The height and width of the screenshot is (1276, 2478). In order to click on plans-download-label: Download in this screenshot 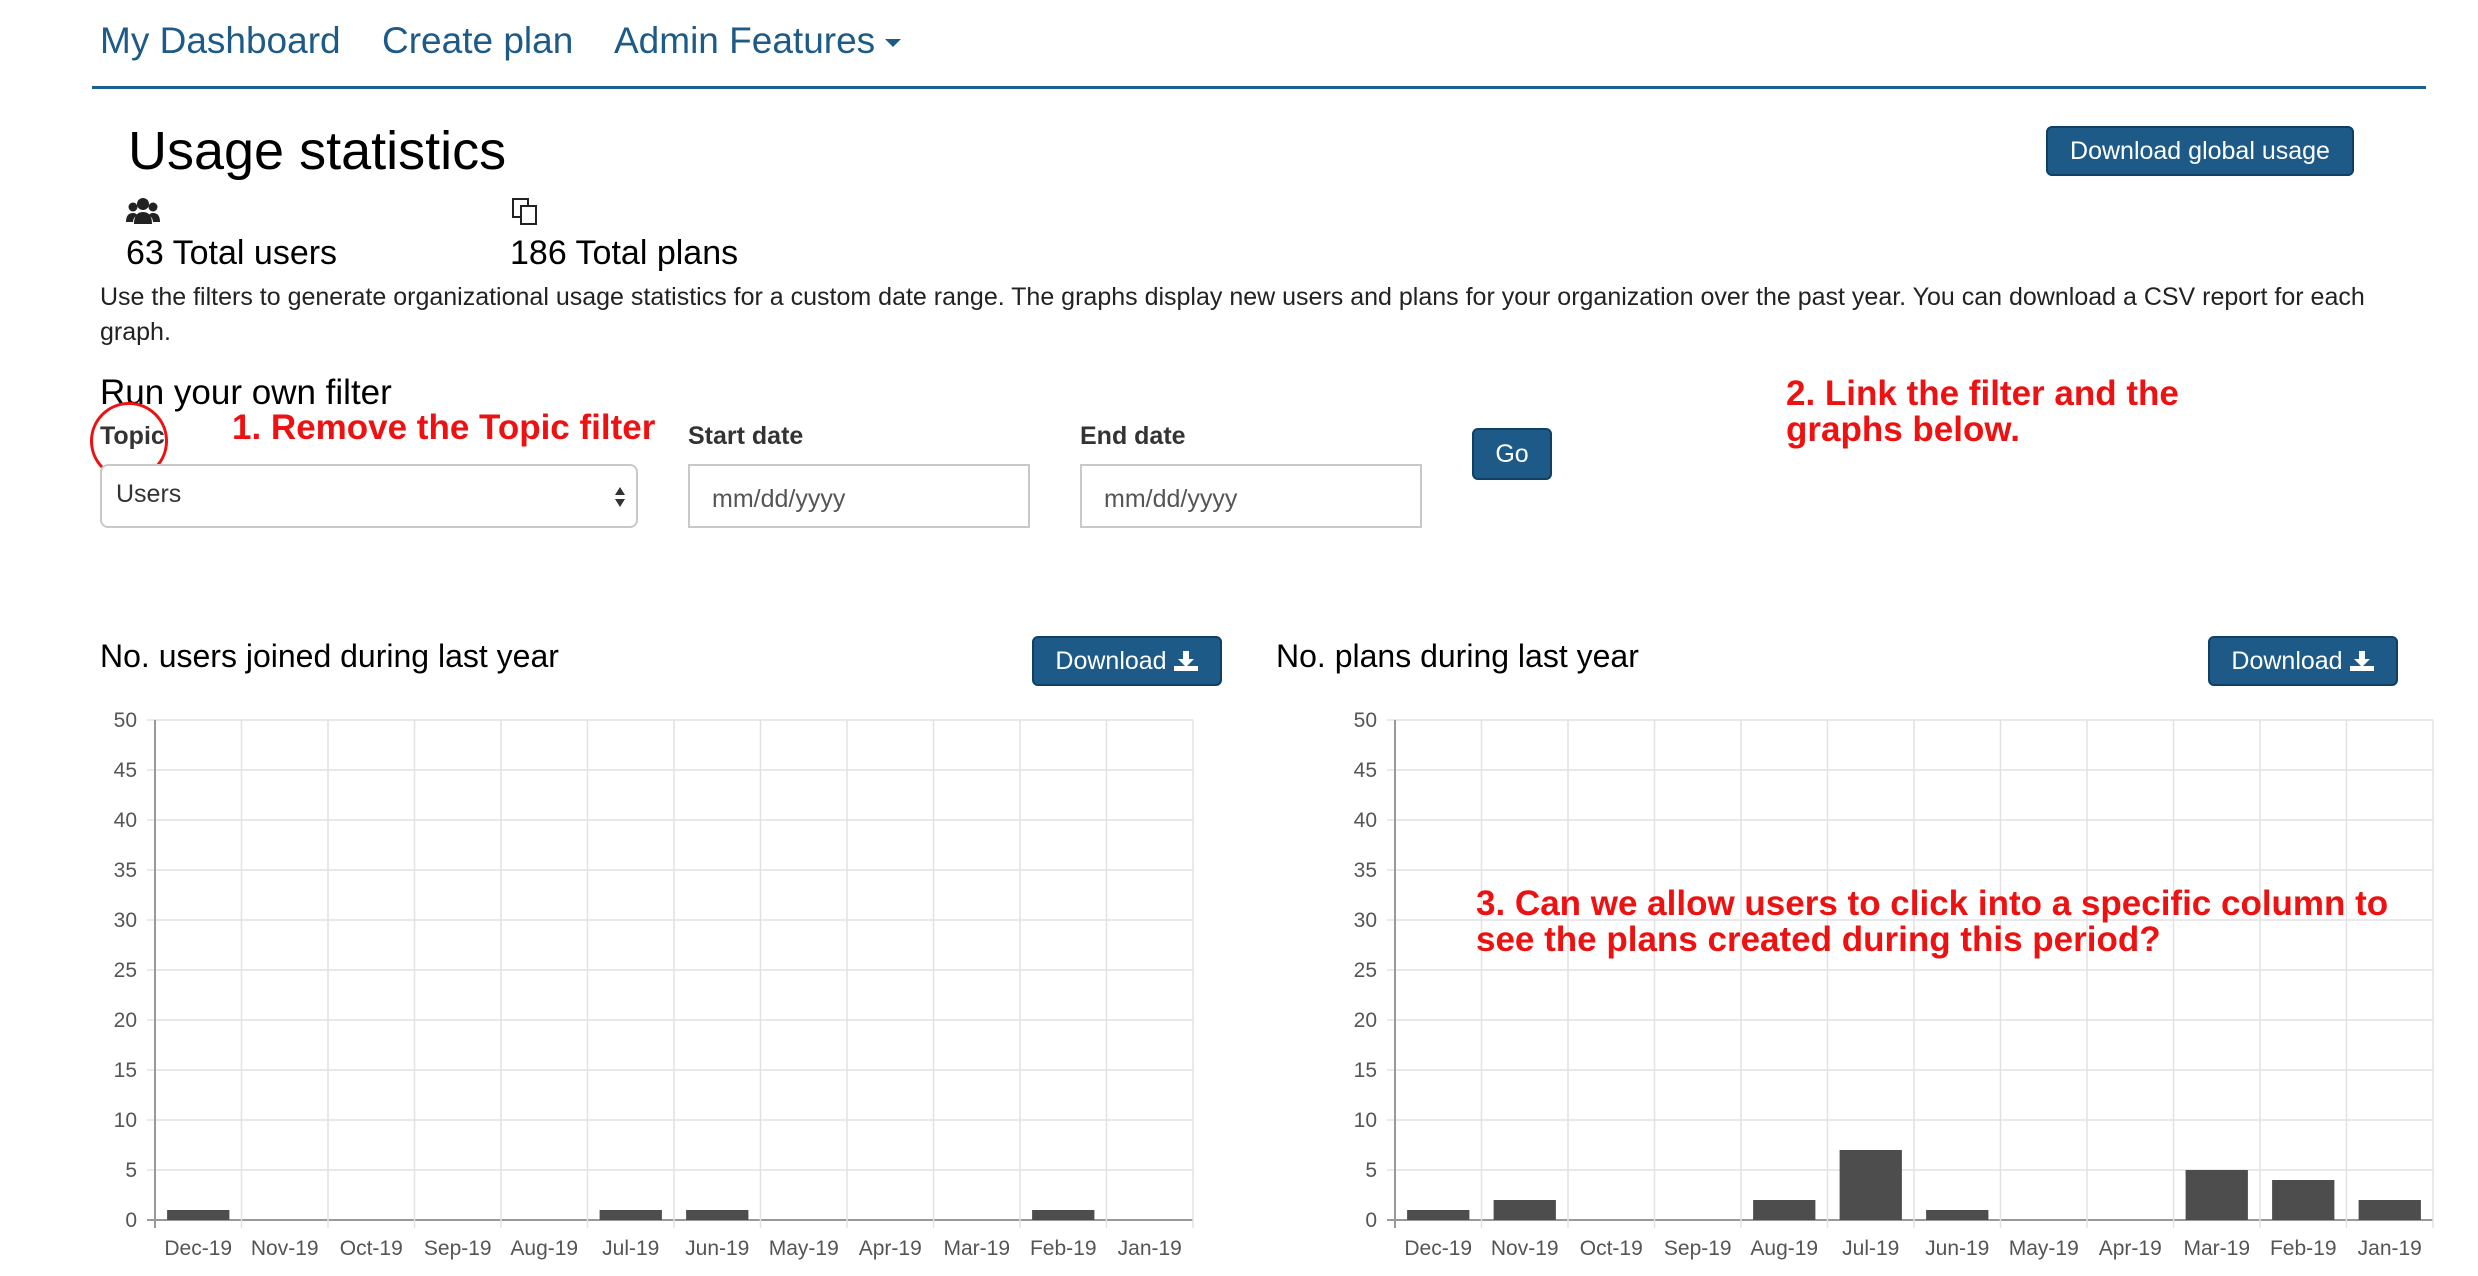, I will do `click(2287, 660)`.